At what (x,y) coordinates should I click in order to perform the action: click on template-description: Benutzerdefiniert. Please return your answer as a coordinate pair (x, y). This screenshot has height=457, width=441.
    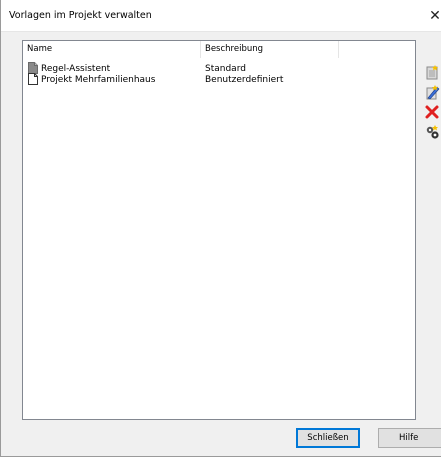
    Looking at the image, I should click on (244, 80).